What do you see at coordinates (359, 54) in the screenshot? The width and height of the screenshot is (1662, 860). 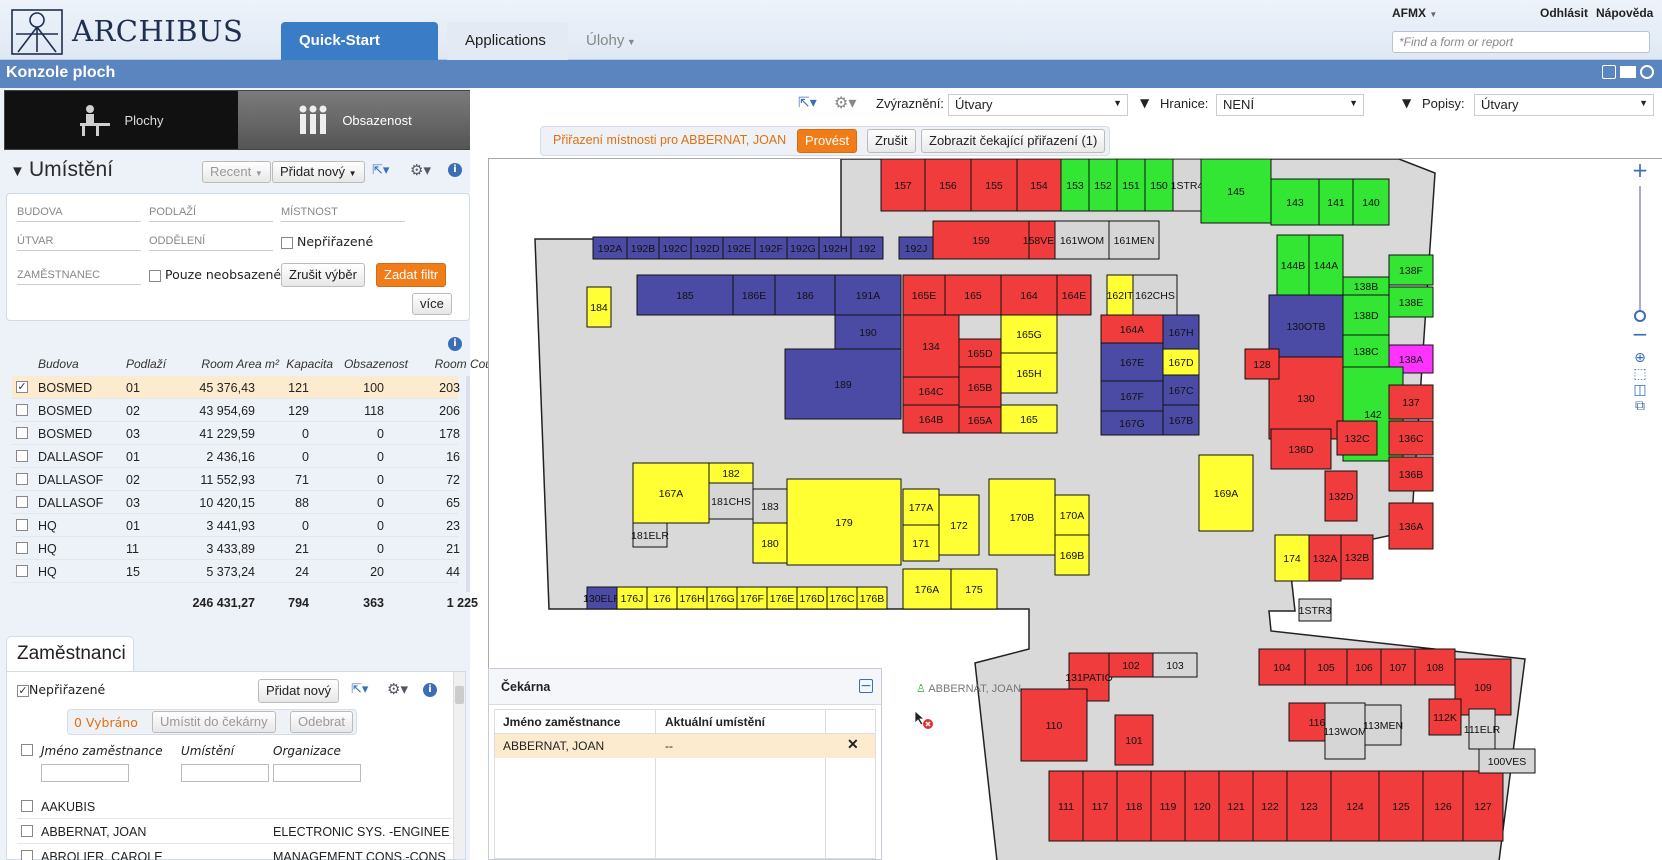 I see `tab-quick-start-home: Quick-Start Home` at bounding box center [359, 54].